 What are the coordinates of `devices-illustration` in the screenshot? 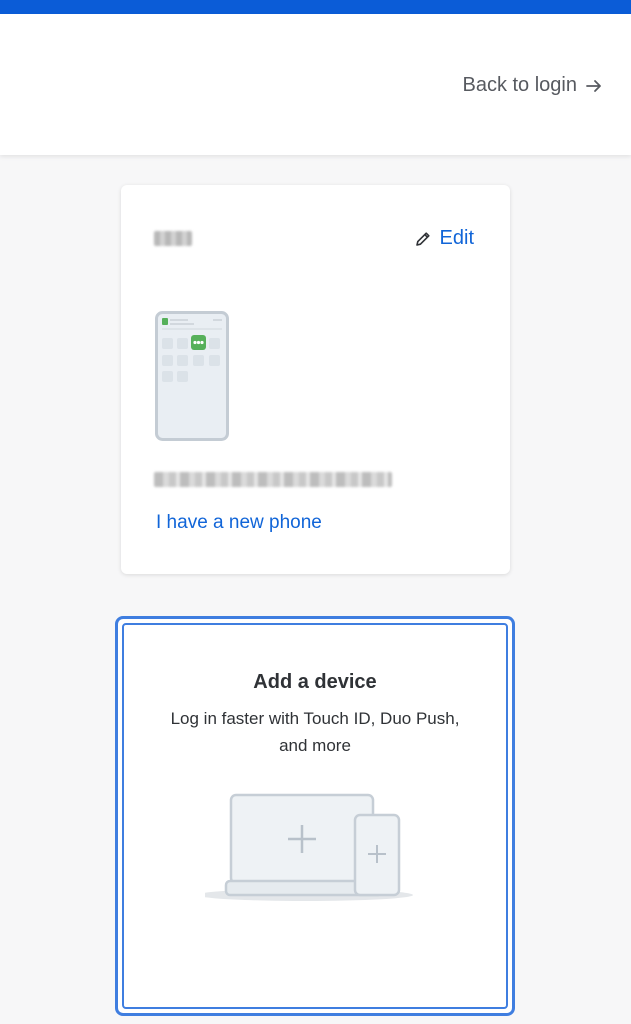 It's located at (309, 847).